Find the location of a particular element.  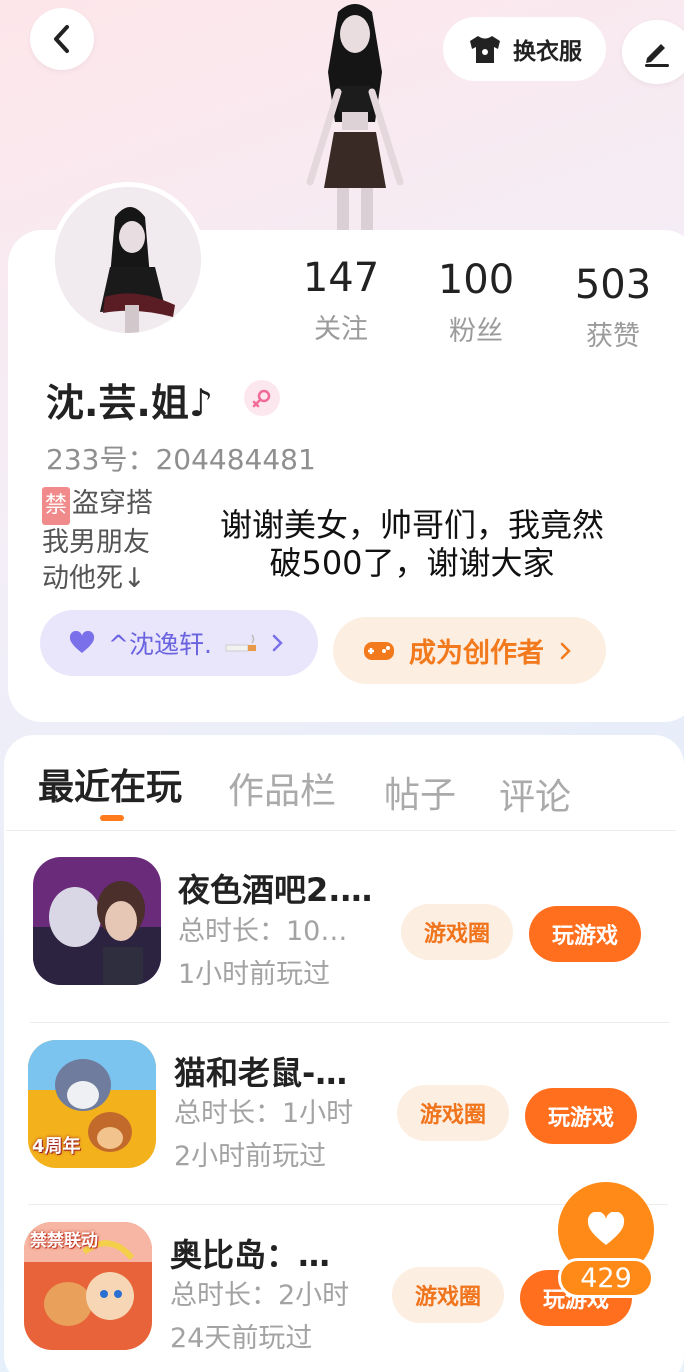

game-icon: 禁禁联动 is located at coordinates (88, 1286).